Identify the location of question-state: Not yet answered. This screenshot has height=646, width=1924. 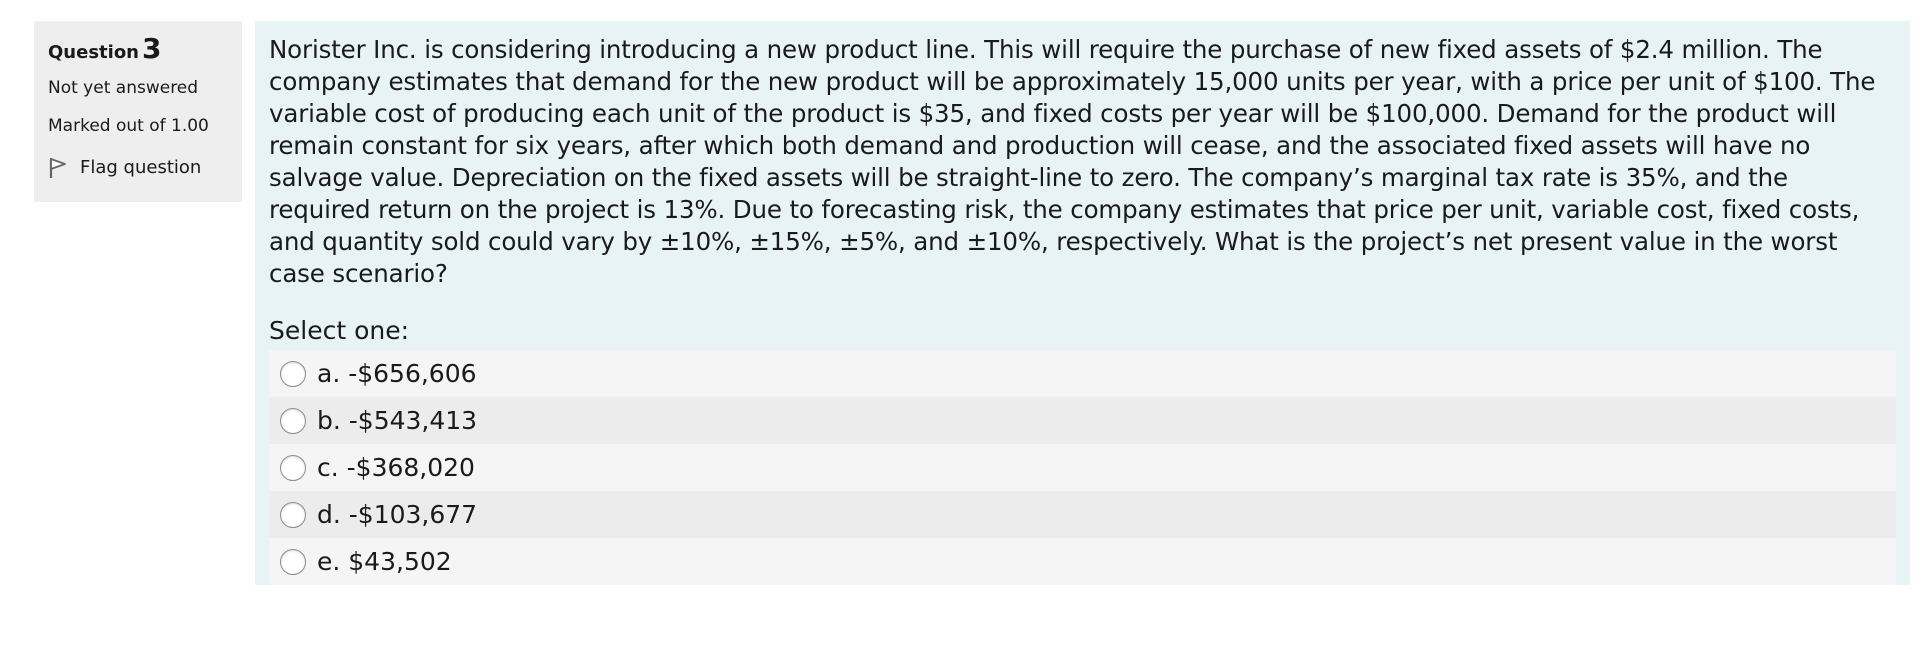
(123, 88).